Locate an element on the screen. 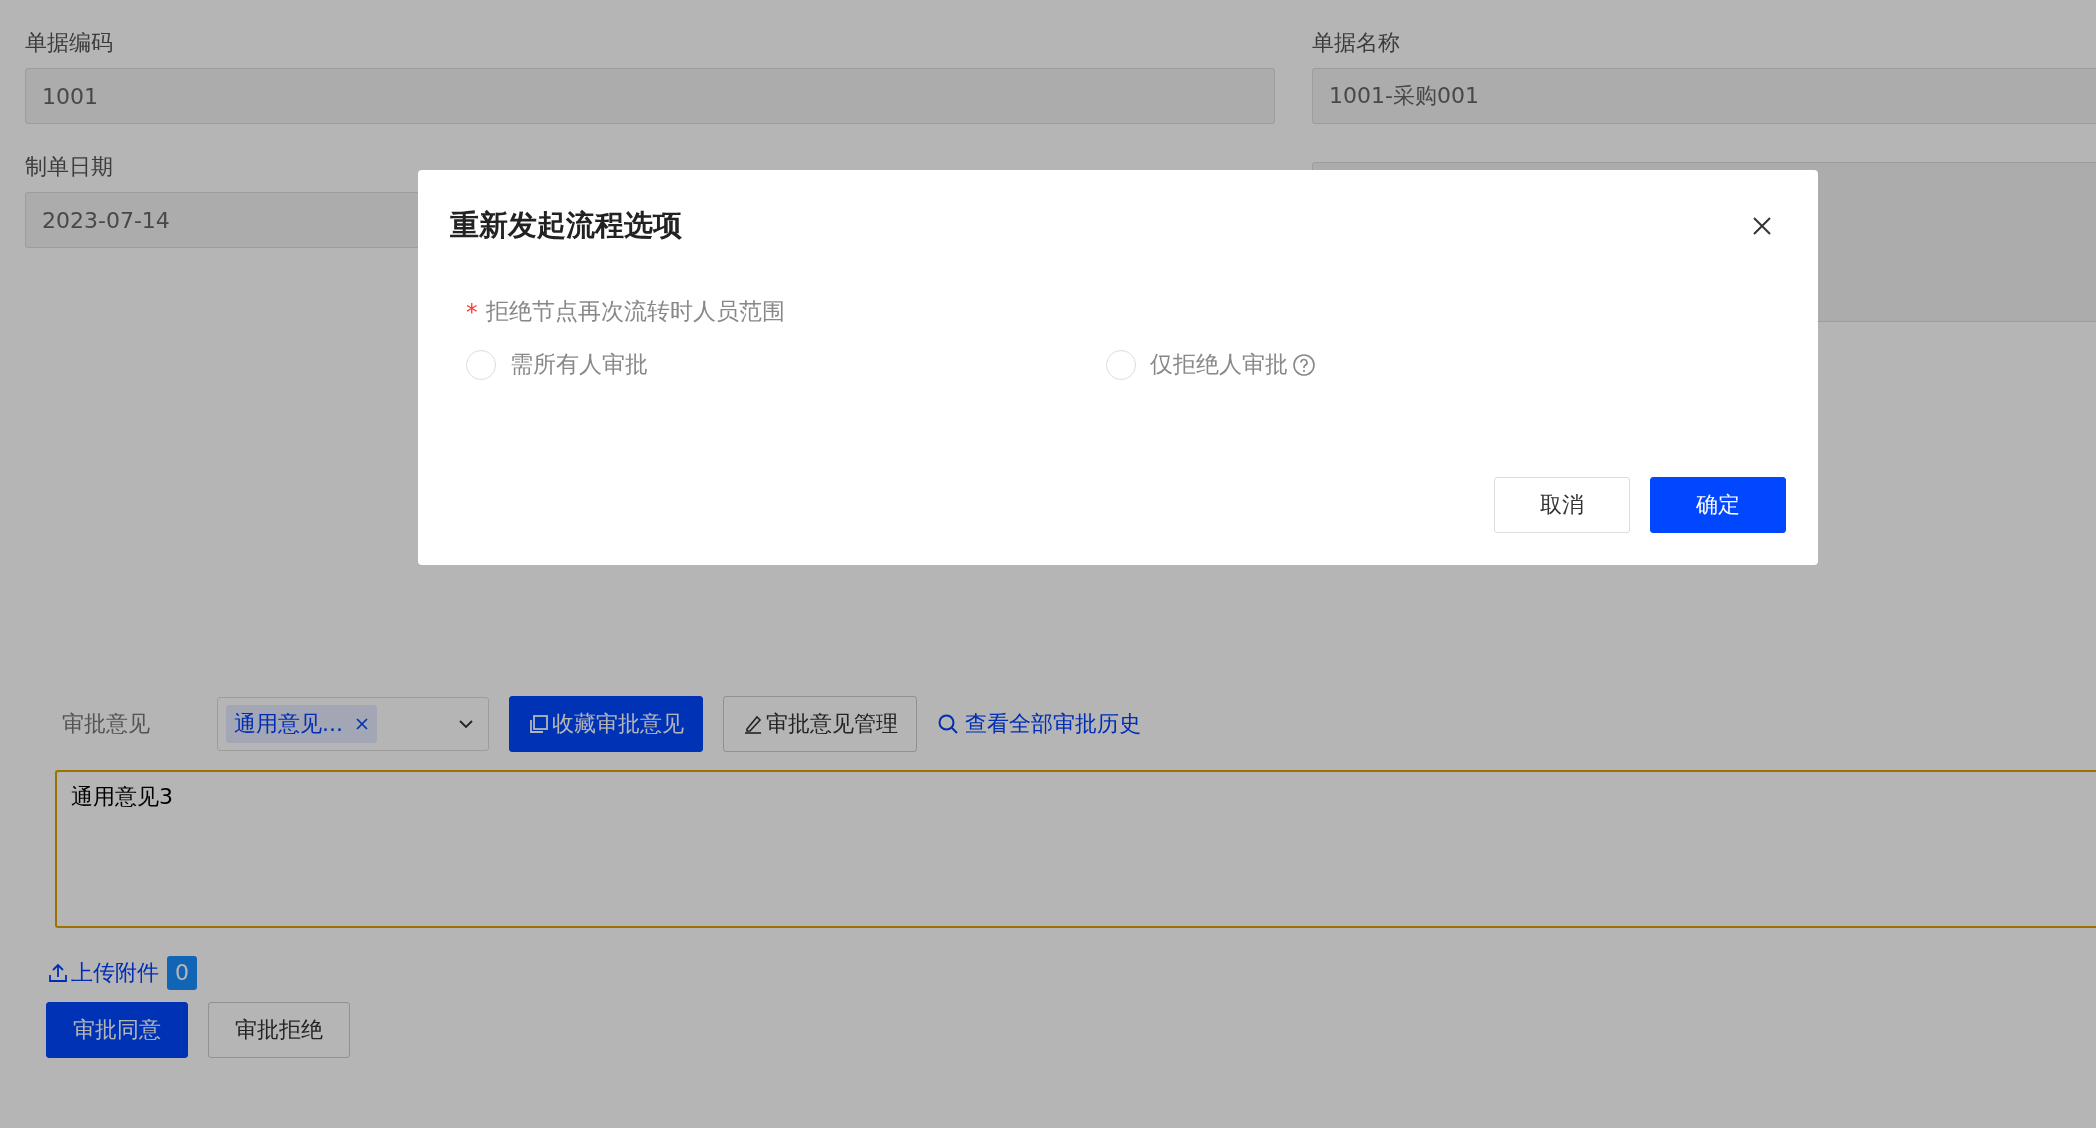  radio-label: 仅拒绝人审批 is located at coordinates (1219, 364).